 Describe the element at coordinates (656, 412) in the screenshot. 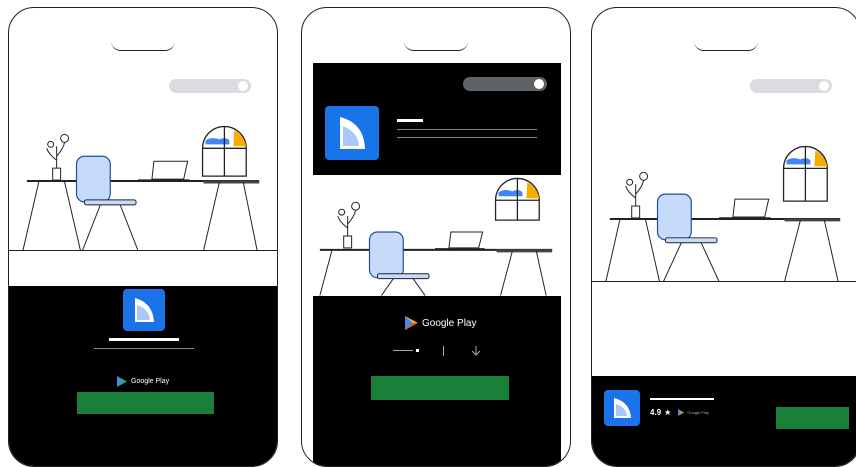

I see `rating-value: 4.9` at that location.